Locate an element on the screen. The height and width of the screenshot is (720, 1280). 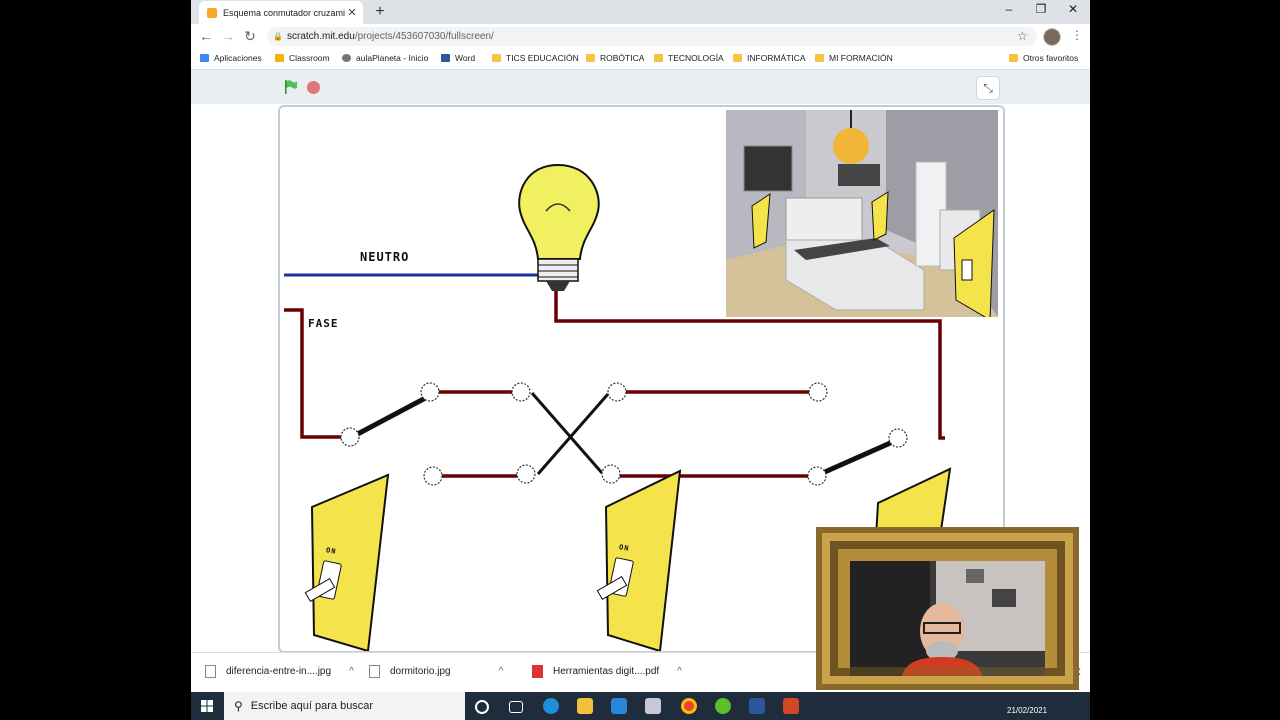
bookmark-word: Word is located at coordinates (458, 58).